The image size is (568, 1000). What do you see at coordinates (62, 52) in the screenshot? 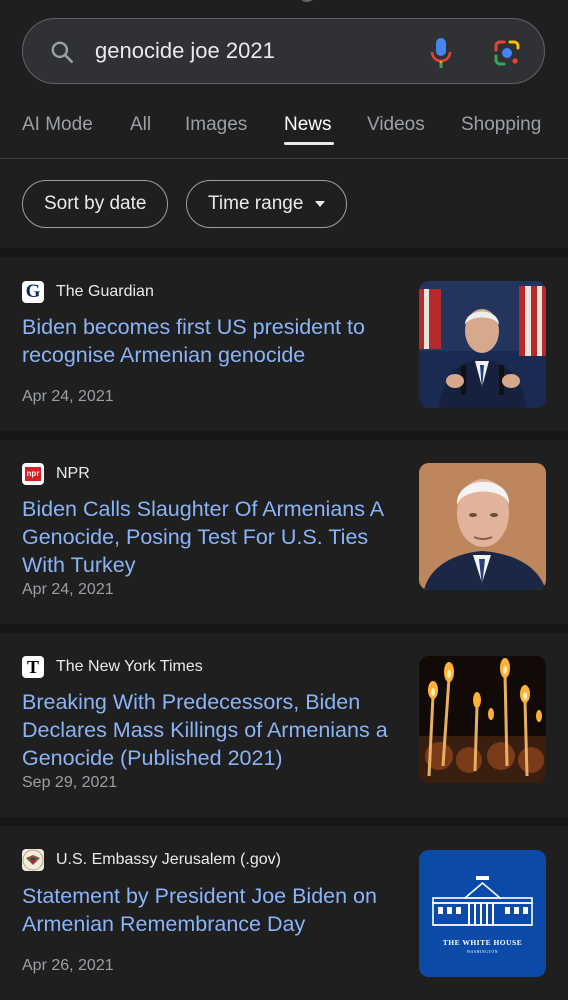
I see `search-icon` at bounding box center [62, 52].